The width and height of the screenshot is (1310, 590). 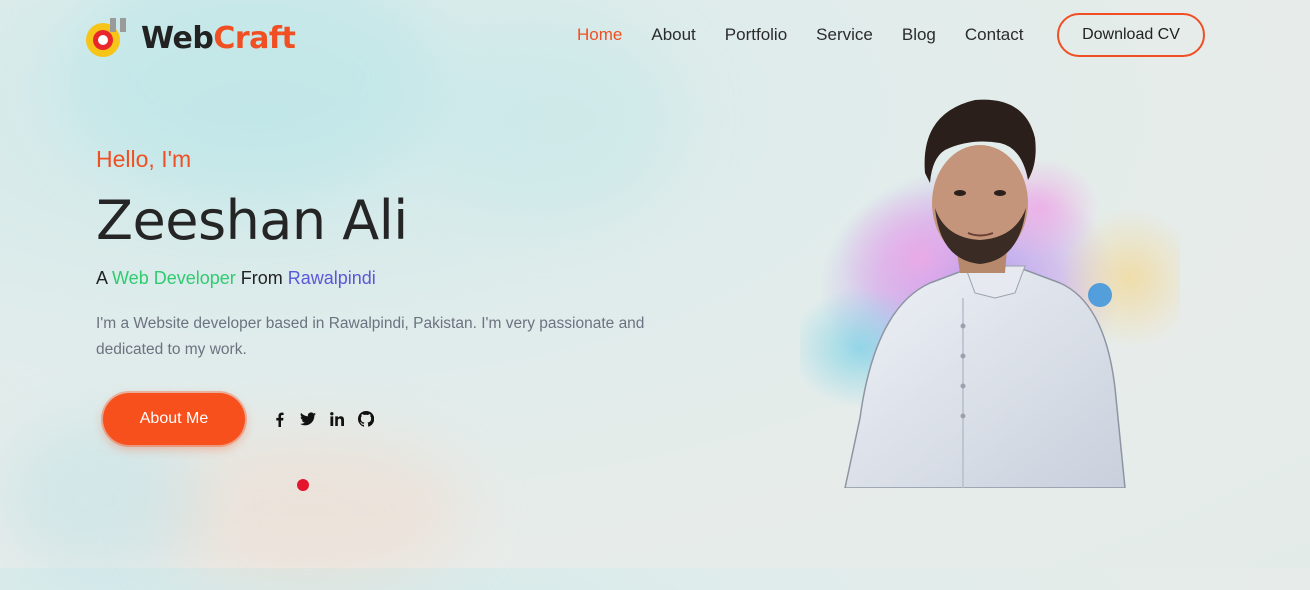 What do you see at coordinates (144, 159) in the screenshot?
I see `greeting-text: Hello, I'm` at bounding box center [144, 159].